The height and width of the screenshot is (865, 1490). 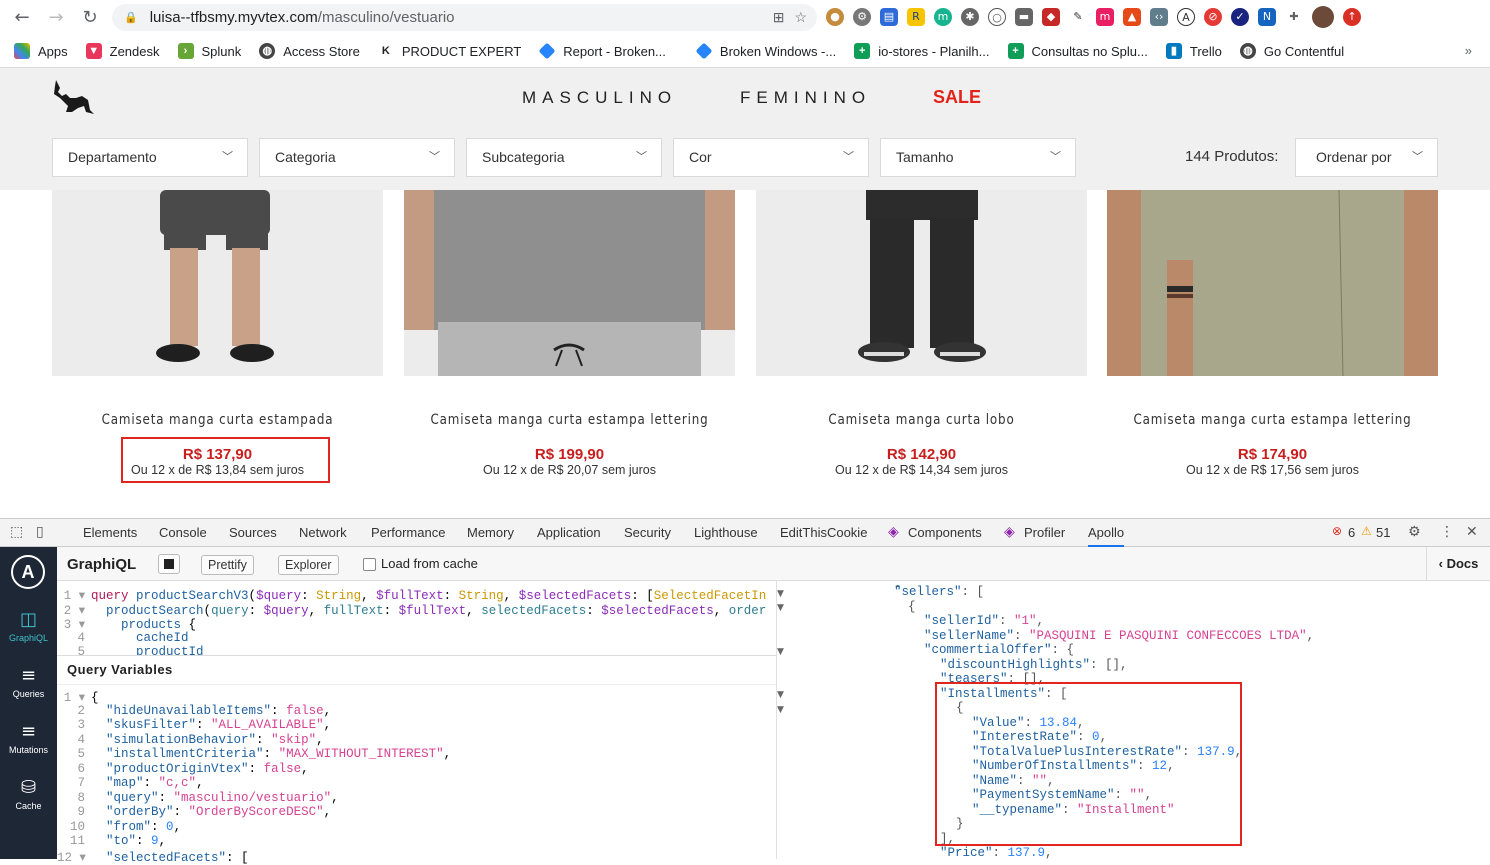 I want to click on menu-masculino: MASCULINO, so click(x=599, y=98).